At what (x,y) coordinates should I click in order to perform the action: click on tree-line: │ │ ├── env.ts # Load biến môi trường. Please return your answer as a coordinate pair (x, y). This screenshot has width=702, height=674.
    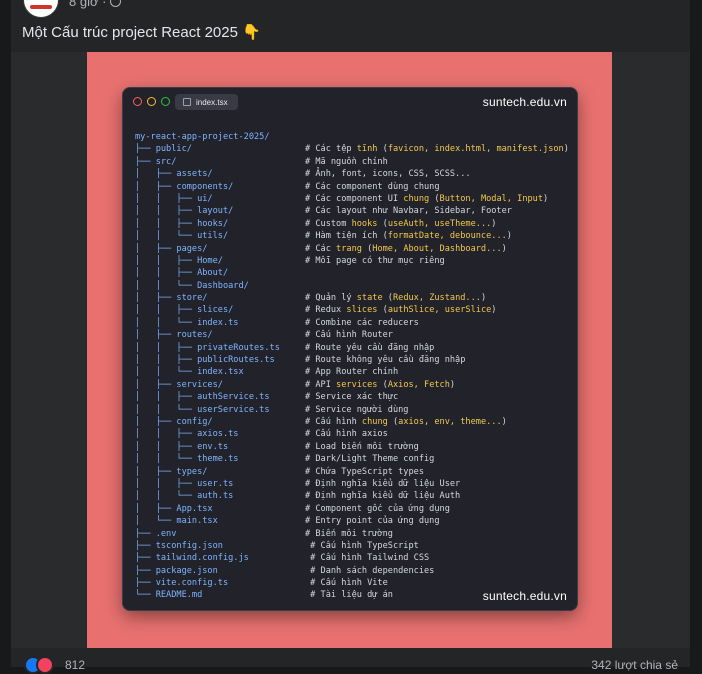
    Looking at the image, I should click on (277, 447).